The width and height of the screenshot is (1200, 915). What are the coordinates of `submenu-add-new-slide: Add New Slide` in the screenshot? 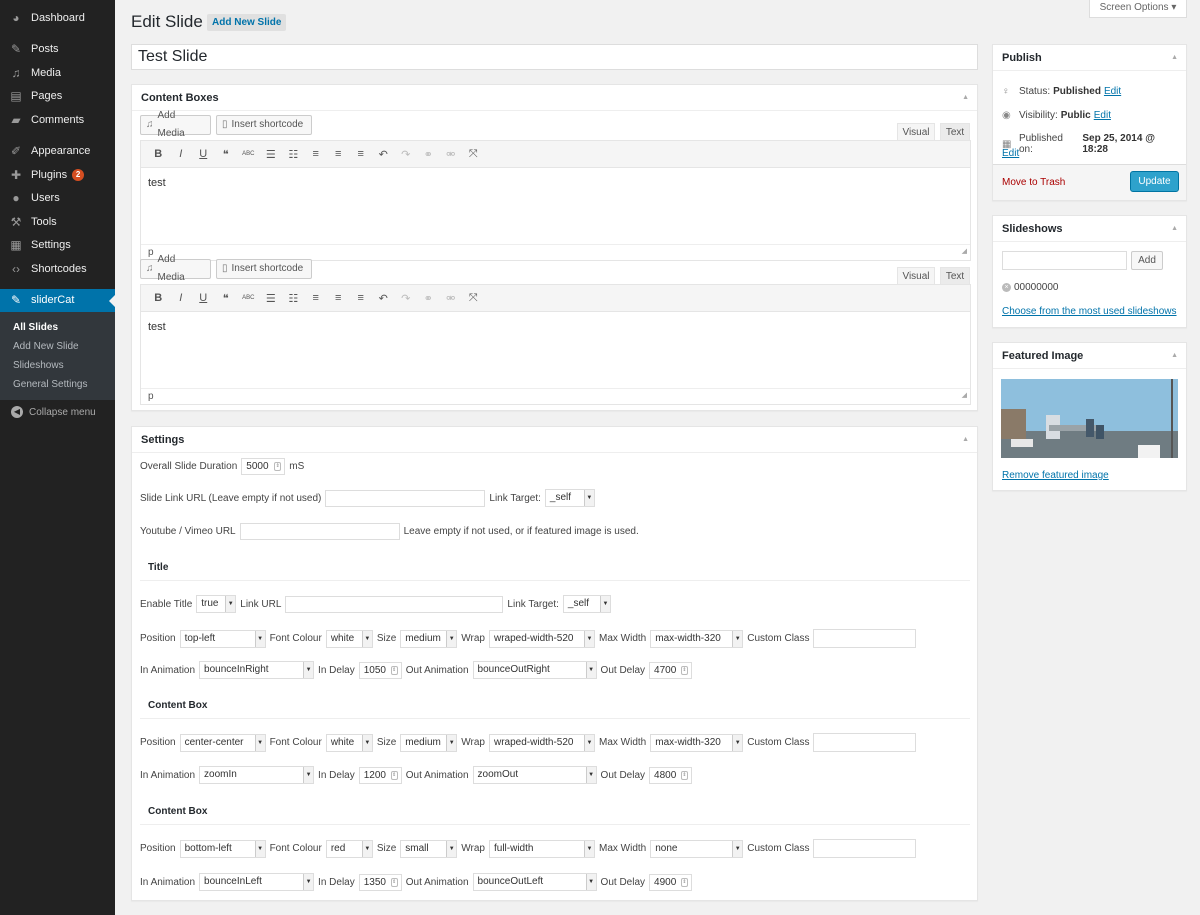 It's located at (57, 346).